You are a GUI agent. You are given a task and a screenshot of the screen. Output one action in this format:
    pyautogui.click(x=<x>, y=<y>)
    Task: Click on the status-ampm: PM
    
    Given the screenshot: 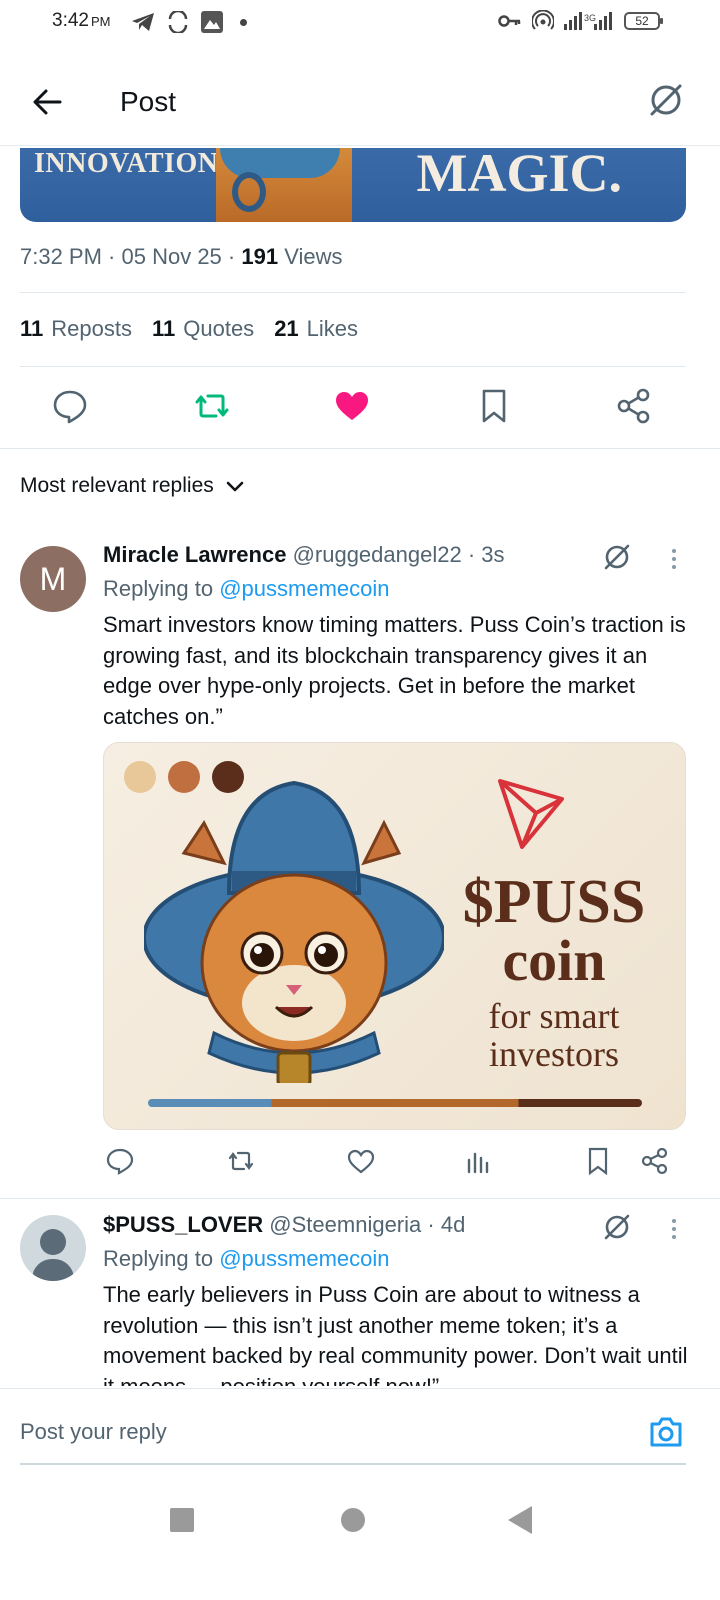 What is the action you would take?
    pyautogui.click(x=100, y=21)
    